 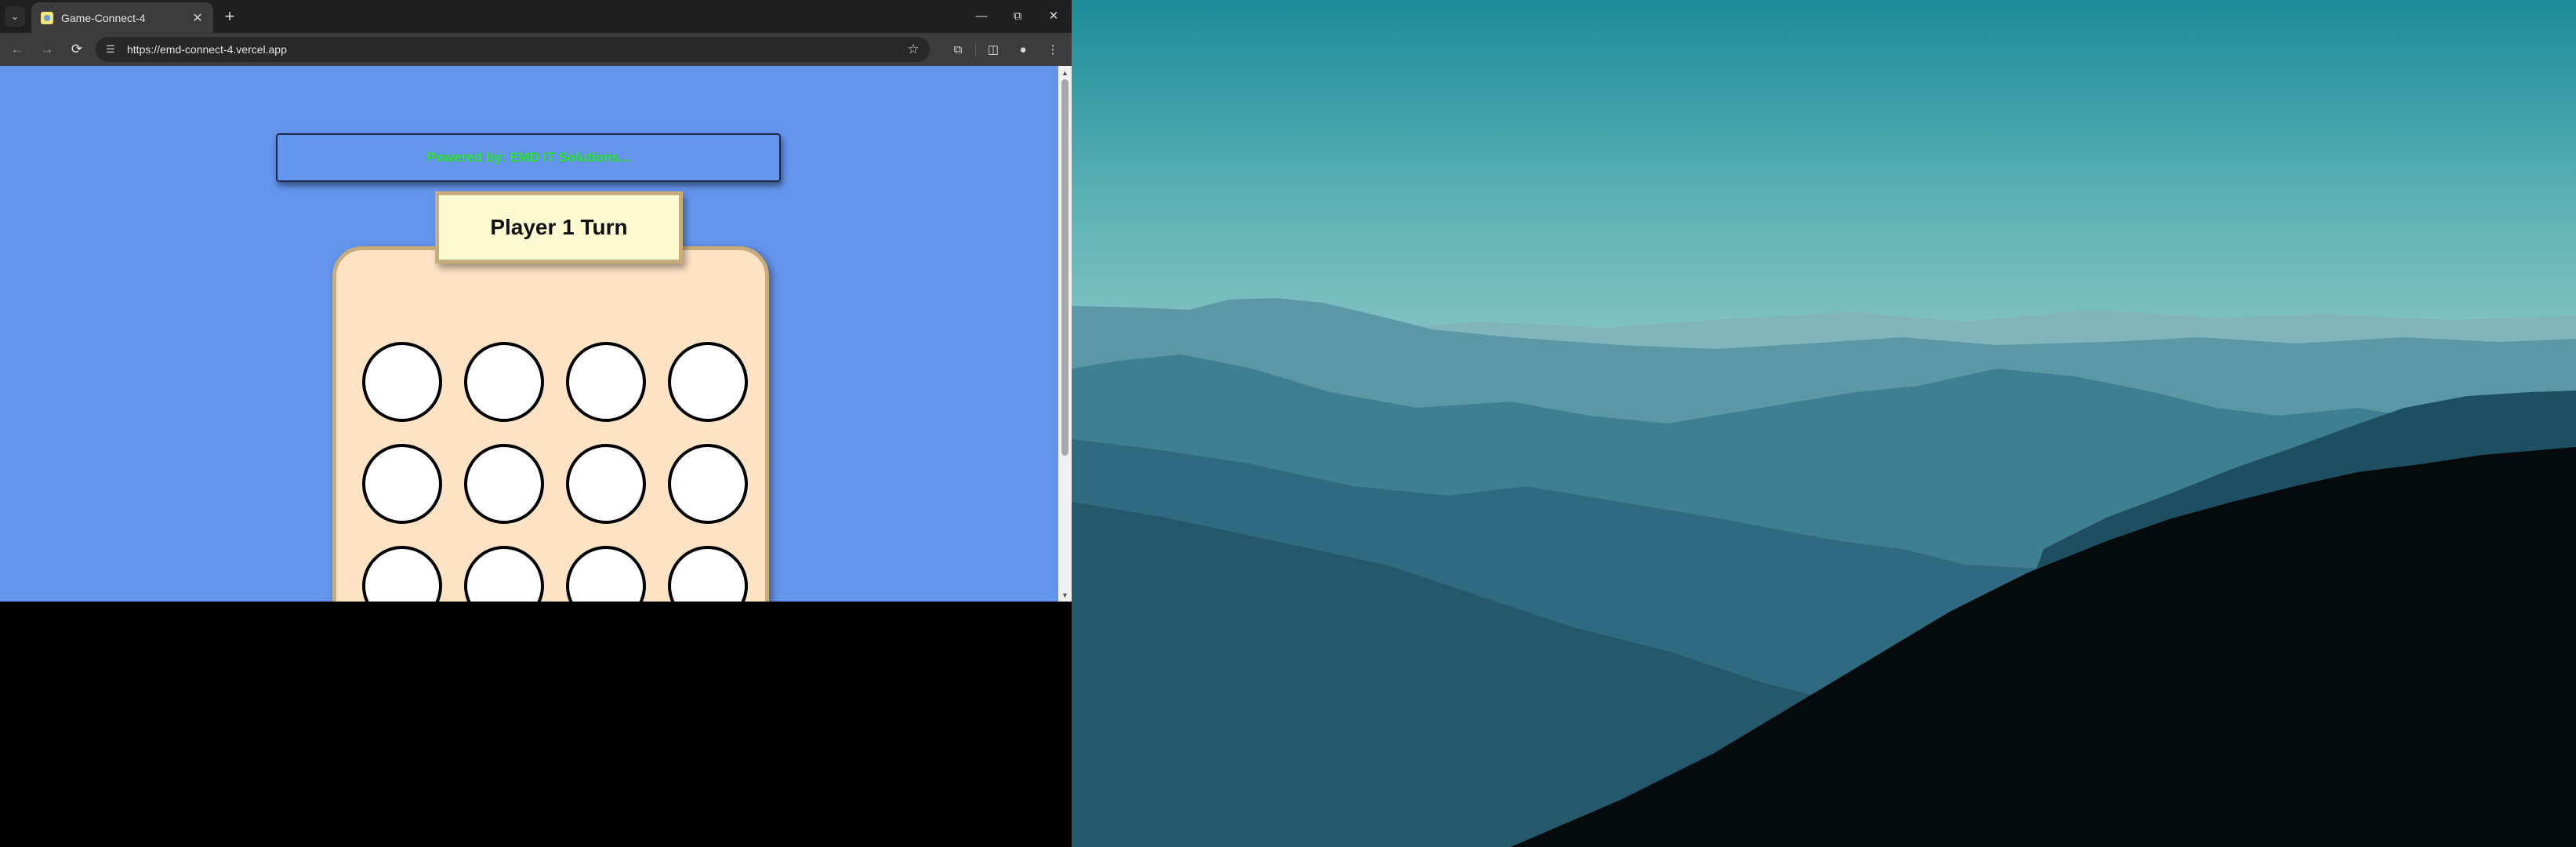 What do you see at coordinates (1053, 49) in the screenshot?
I see `kebab-menu-icon: ⋮` at bounding box center [1053, 49].